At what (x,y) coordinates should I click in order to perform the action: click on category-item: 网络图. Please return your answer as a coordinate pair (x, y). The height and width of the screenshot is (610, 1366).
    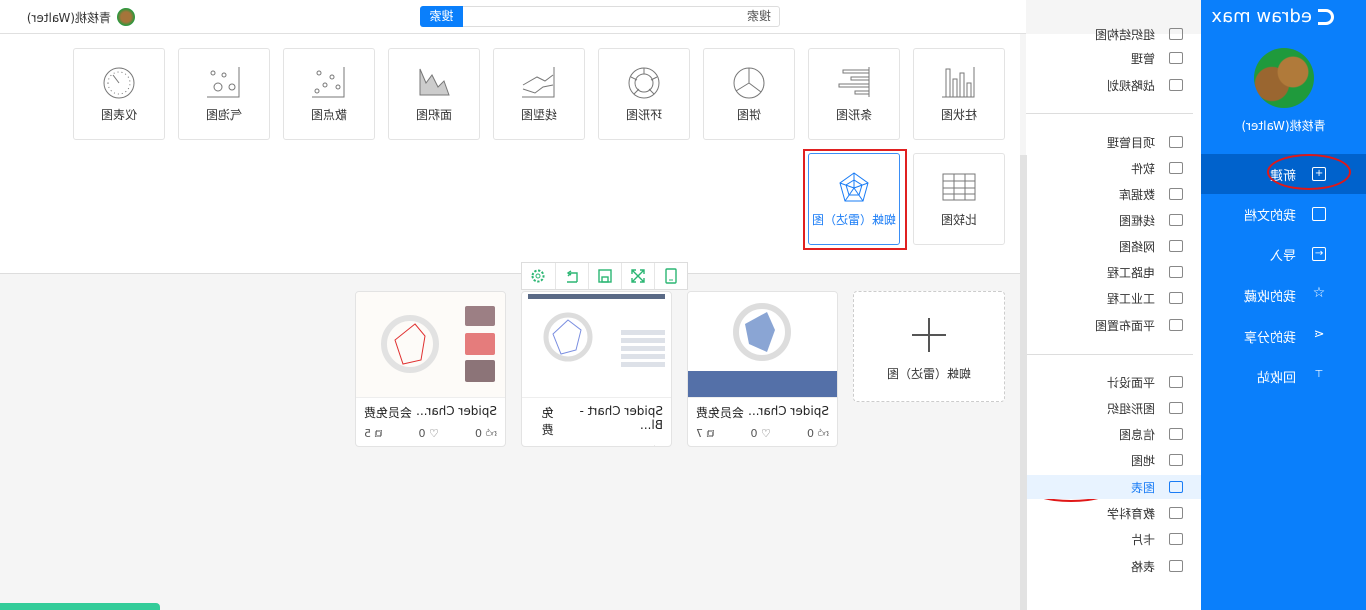
    Looking at the image, I should click on (1113, 246).